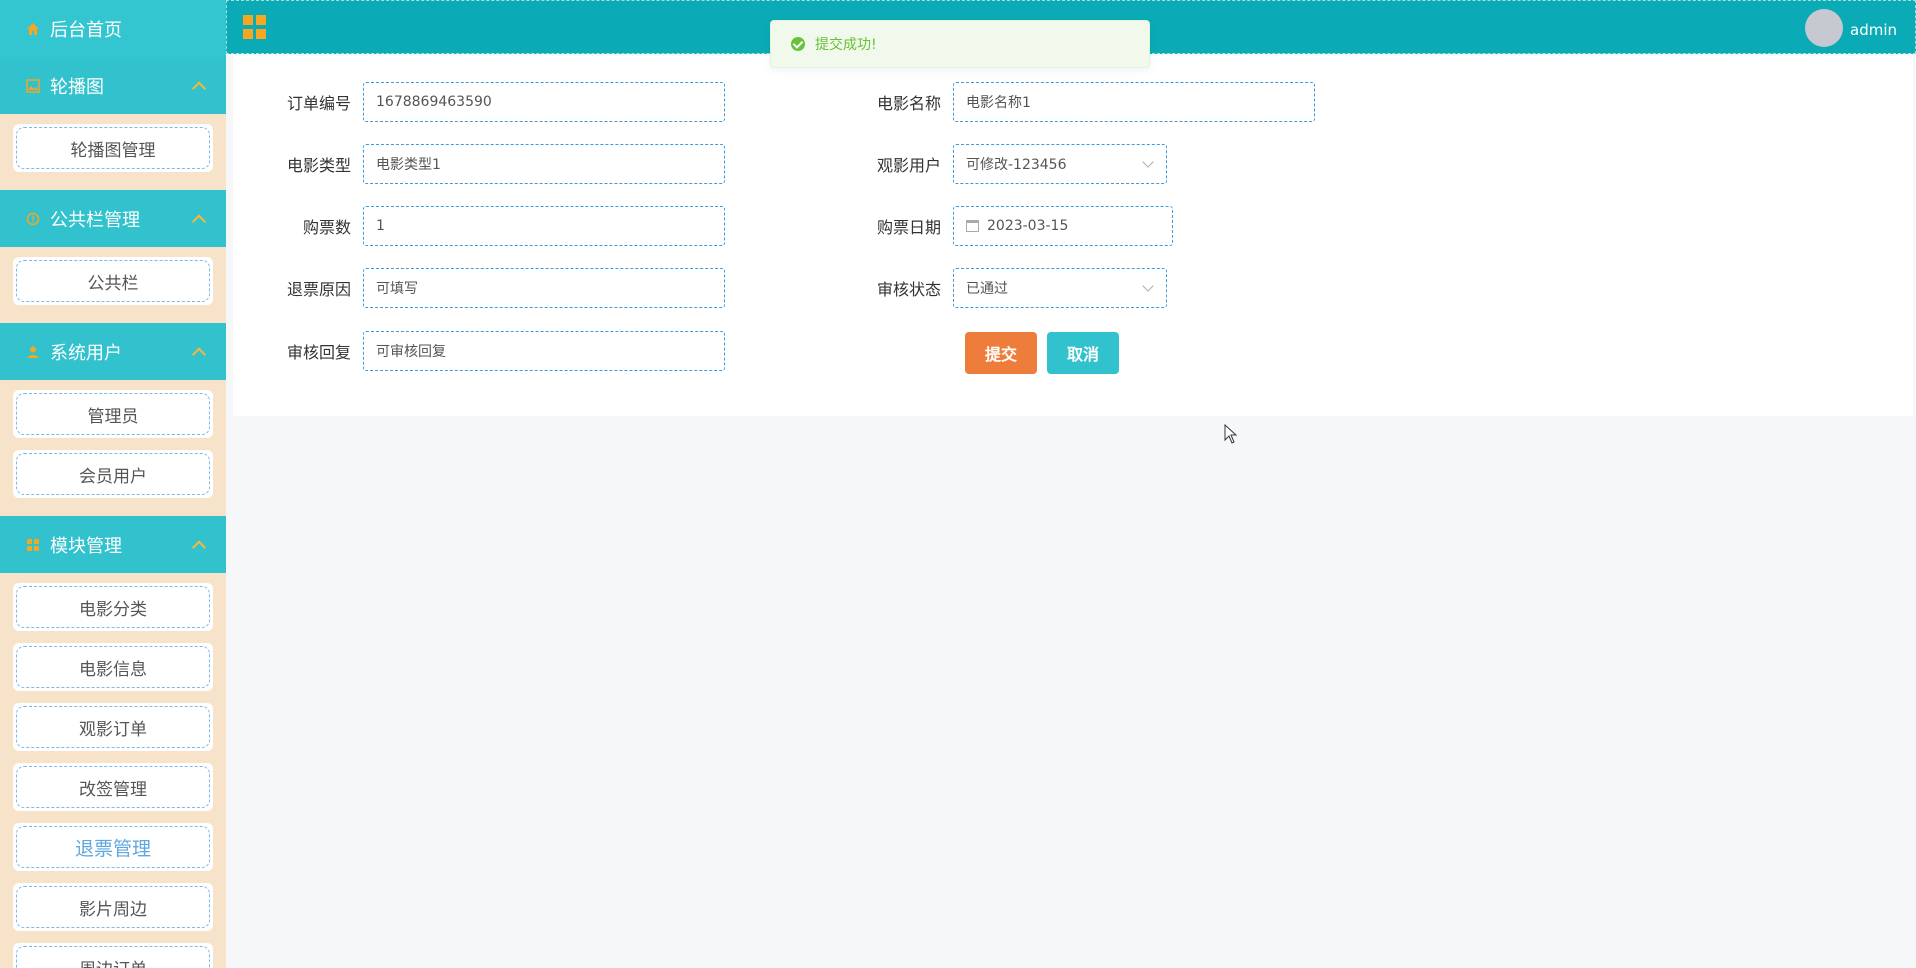  What do you see at coordinates (908, 289) in the screenshot?
I see `review-status-label: 审核状态` at bounding box center [908, 289].